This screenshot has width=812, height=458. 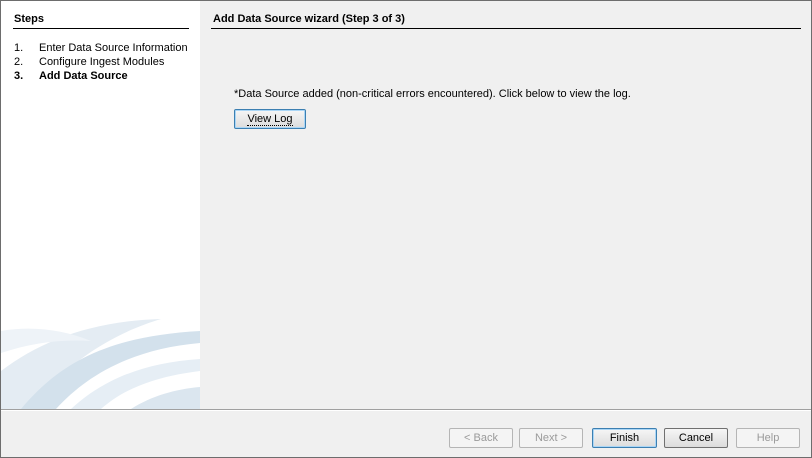 What do you see at coordinates (19, 48) in the screenshot?
I see `step-number: 1.` at bounding box center [19, 48].